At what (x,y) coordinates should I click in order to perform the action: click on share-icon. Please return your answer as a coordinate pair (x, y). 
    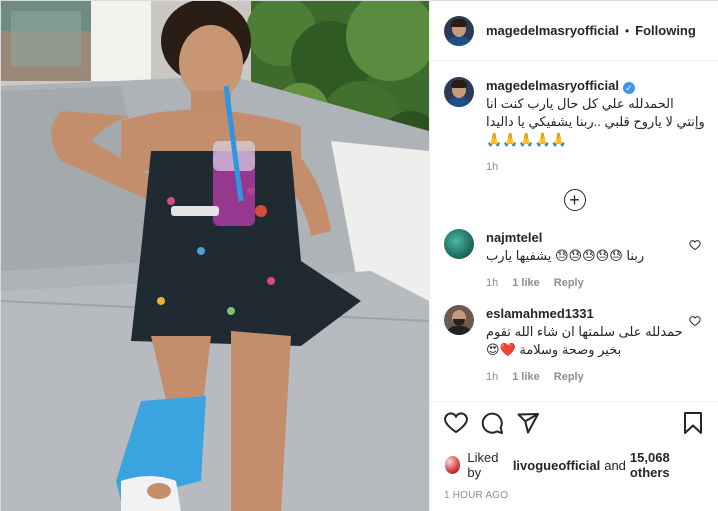
    Looking at the image, I should click on (528, 423).